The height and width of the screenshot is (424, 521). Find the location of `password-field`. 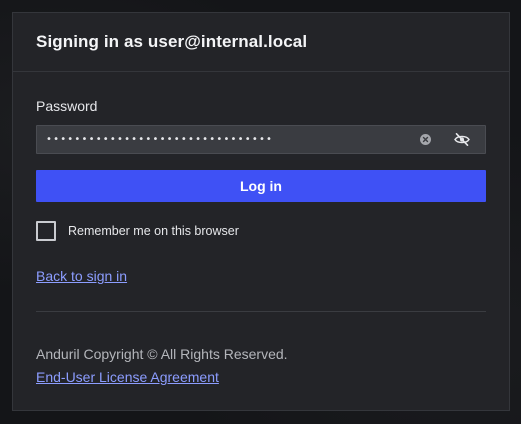

password-field is located at coordinates (261, 139).